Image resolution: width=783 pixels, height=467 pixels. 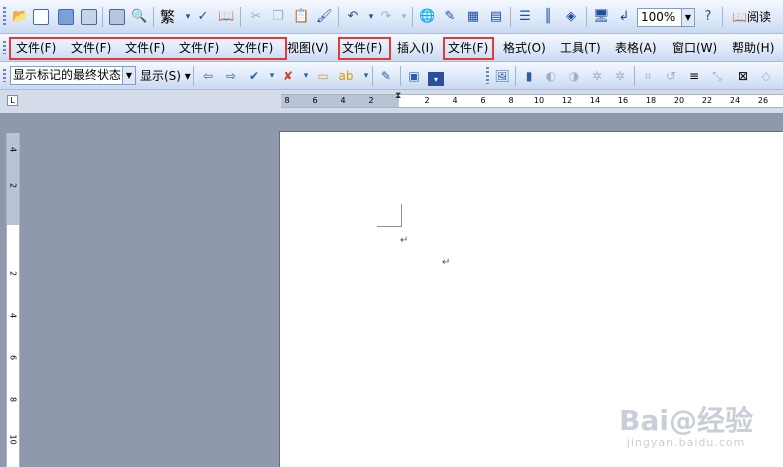 What do you see at coordinates (353, 17) in the screenshot?
I see `undo-icon: ↶` at bounding box center [353, 17].